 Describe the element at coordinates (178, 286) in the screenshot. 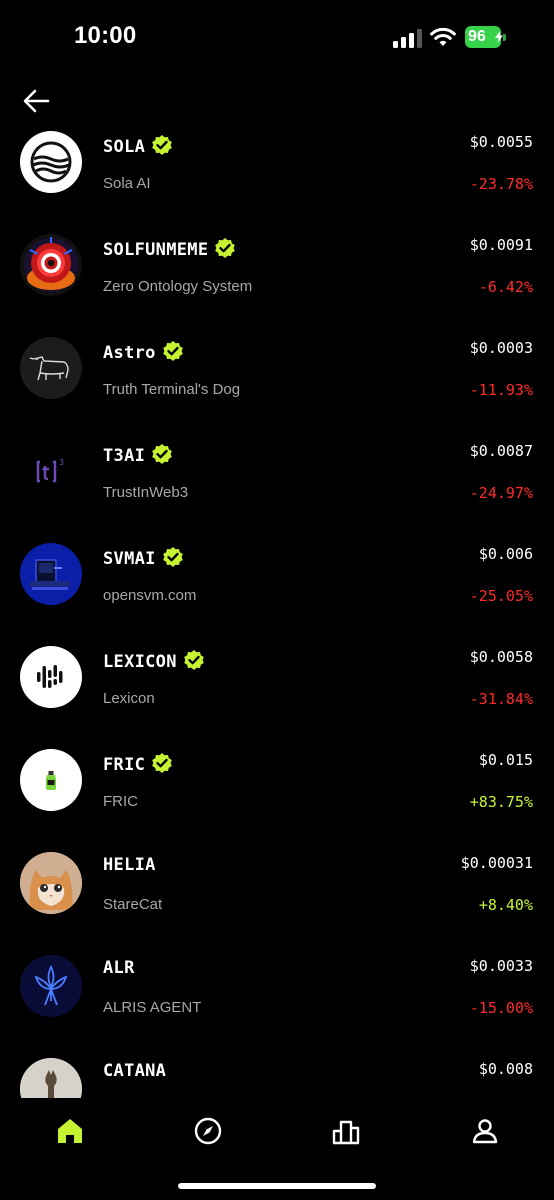

I see `token-name: Zero Ontology System` at that location.